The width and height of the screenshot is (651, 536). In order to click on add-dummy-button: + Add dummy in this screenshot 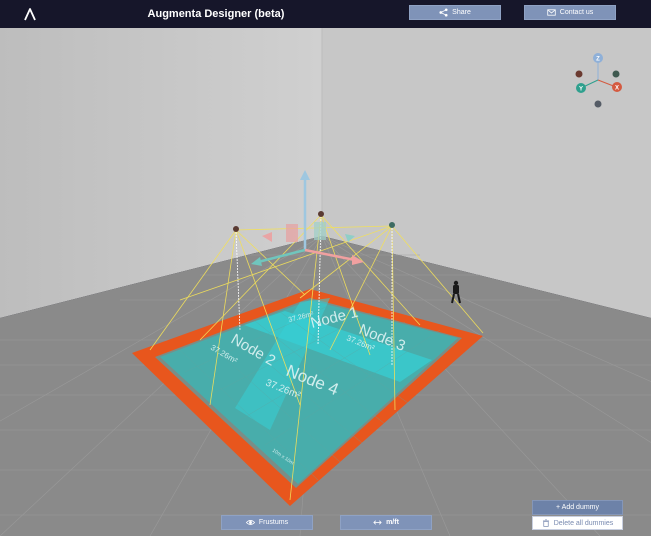, I will do `click(577, 507)`.